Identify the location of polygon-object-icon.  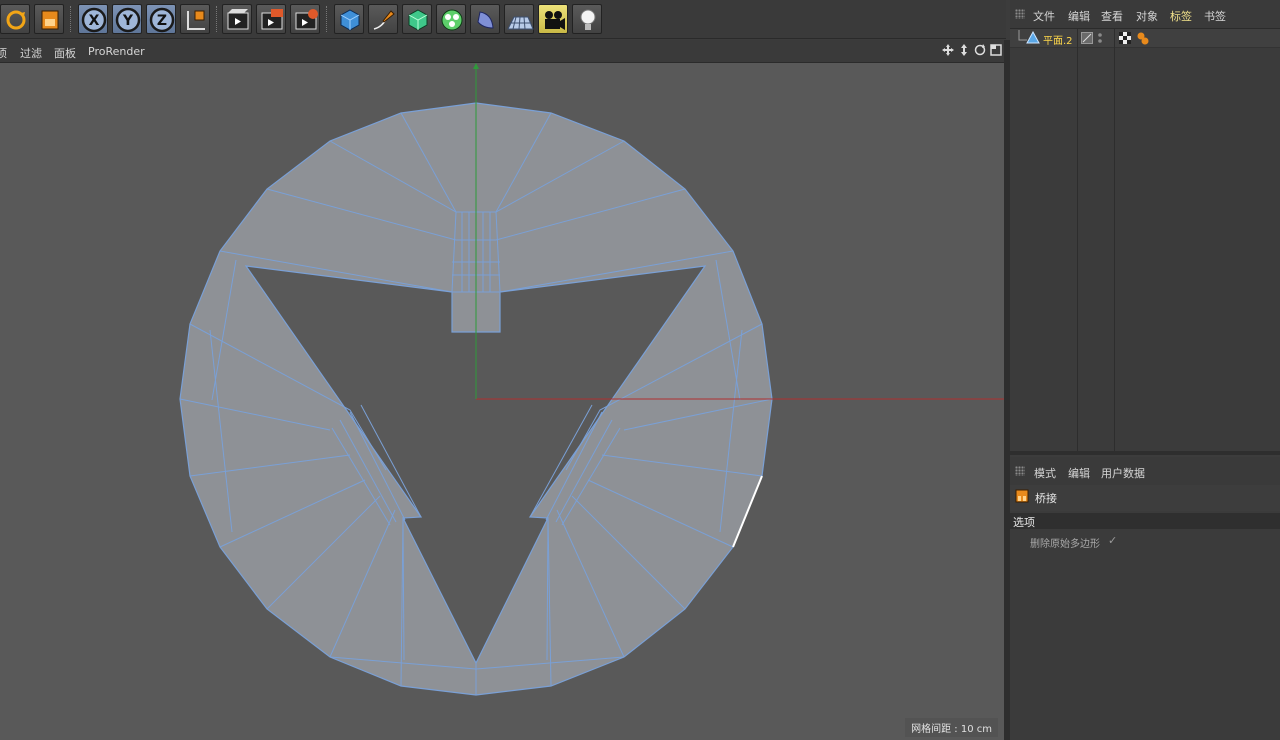
(1033, 37).